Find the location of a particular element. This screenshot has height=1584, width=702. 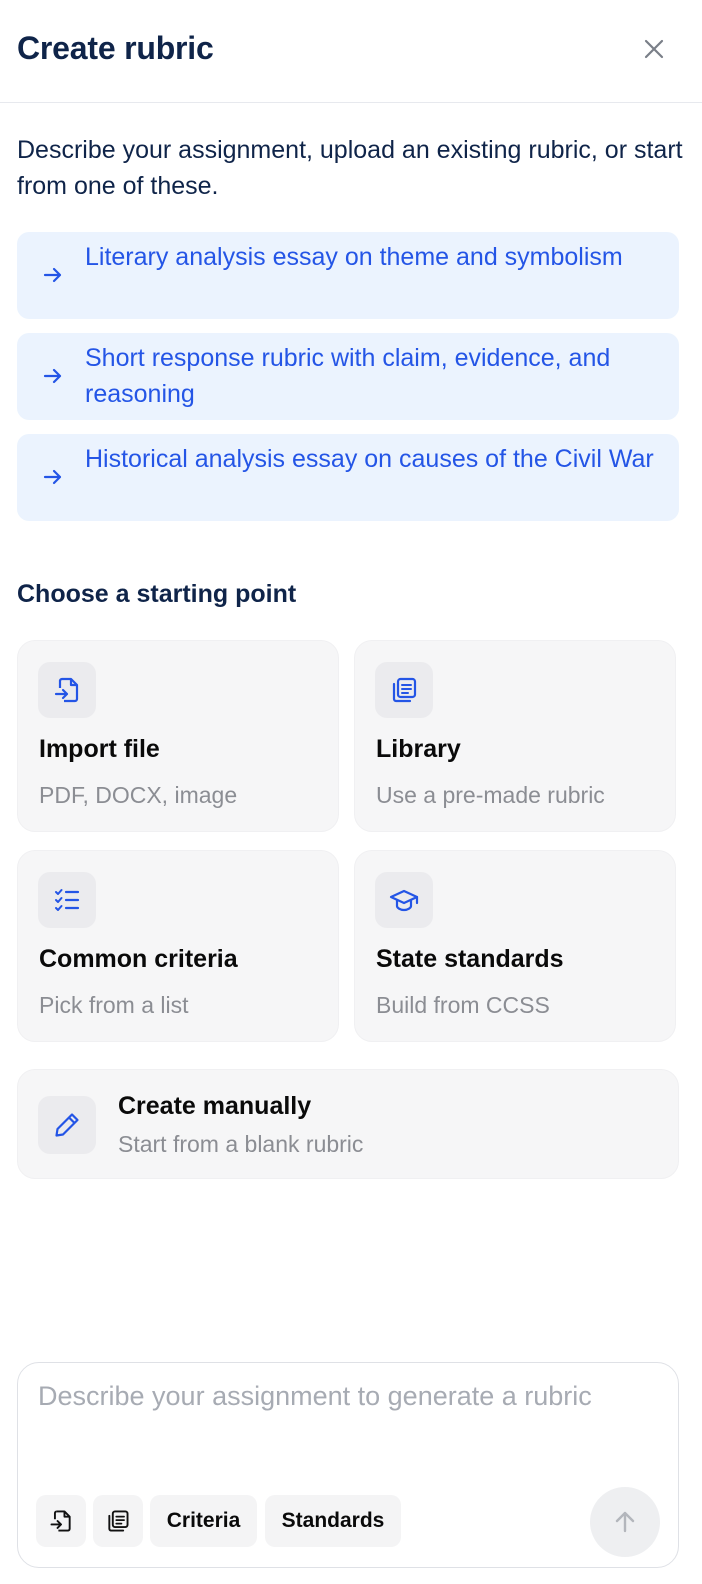

import-file-card: Import file PDF, DOCX, image is located at coordinates (178, 736).